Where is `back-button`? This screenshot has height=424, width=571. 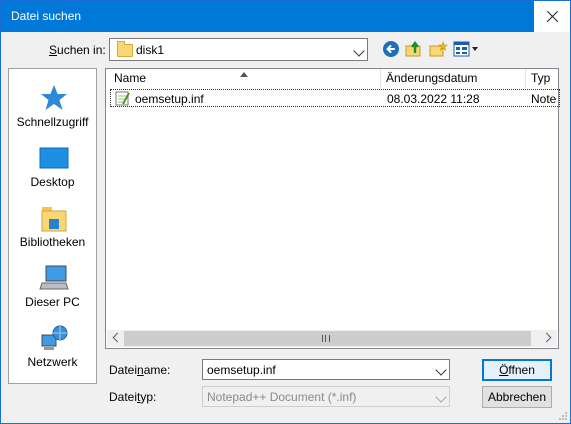
back-button is located at coordinates (391, 49).